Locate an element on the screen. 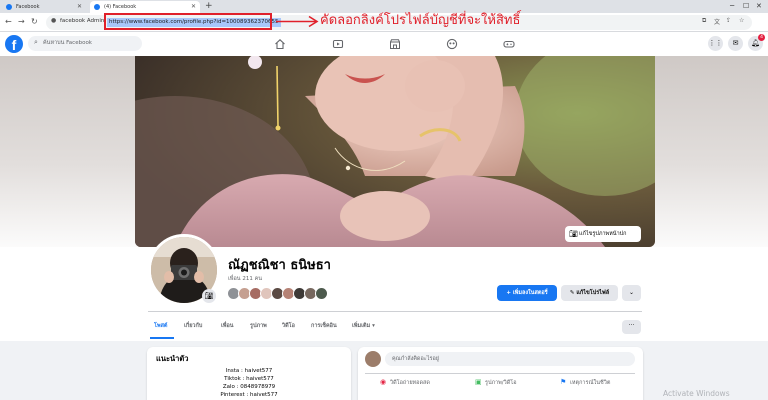 The width and height of the screenshot is (768, 400). reload-icon: ↻ is located at coordinates (34, 22).